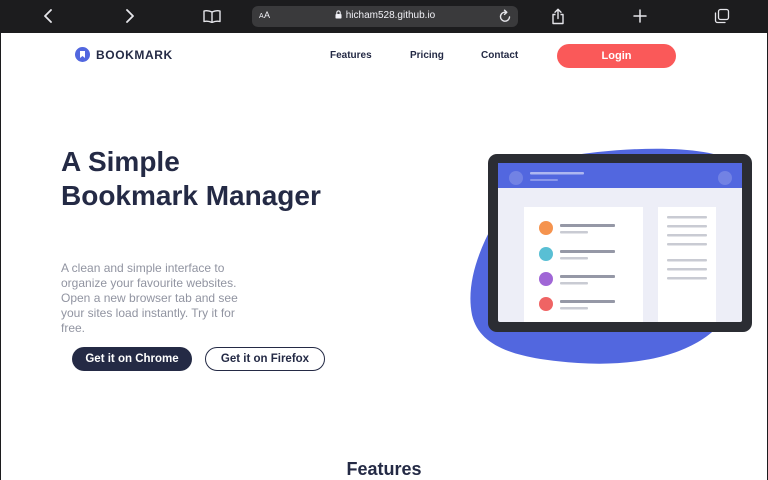 The width and height of the screenshot is (768, 480). I want to click on login-button: Login, so click(616, 56).